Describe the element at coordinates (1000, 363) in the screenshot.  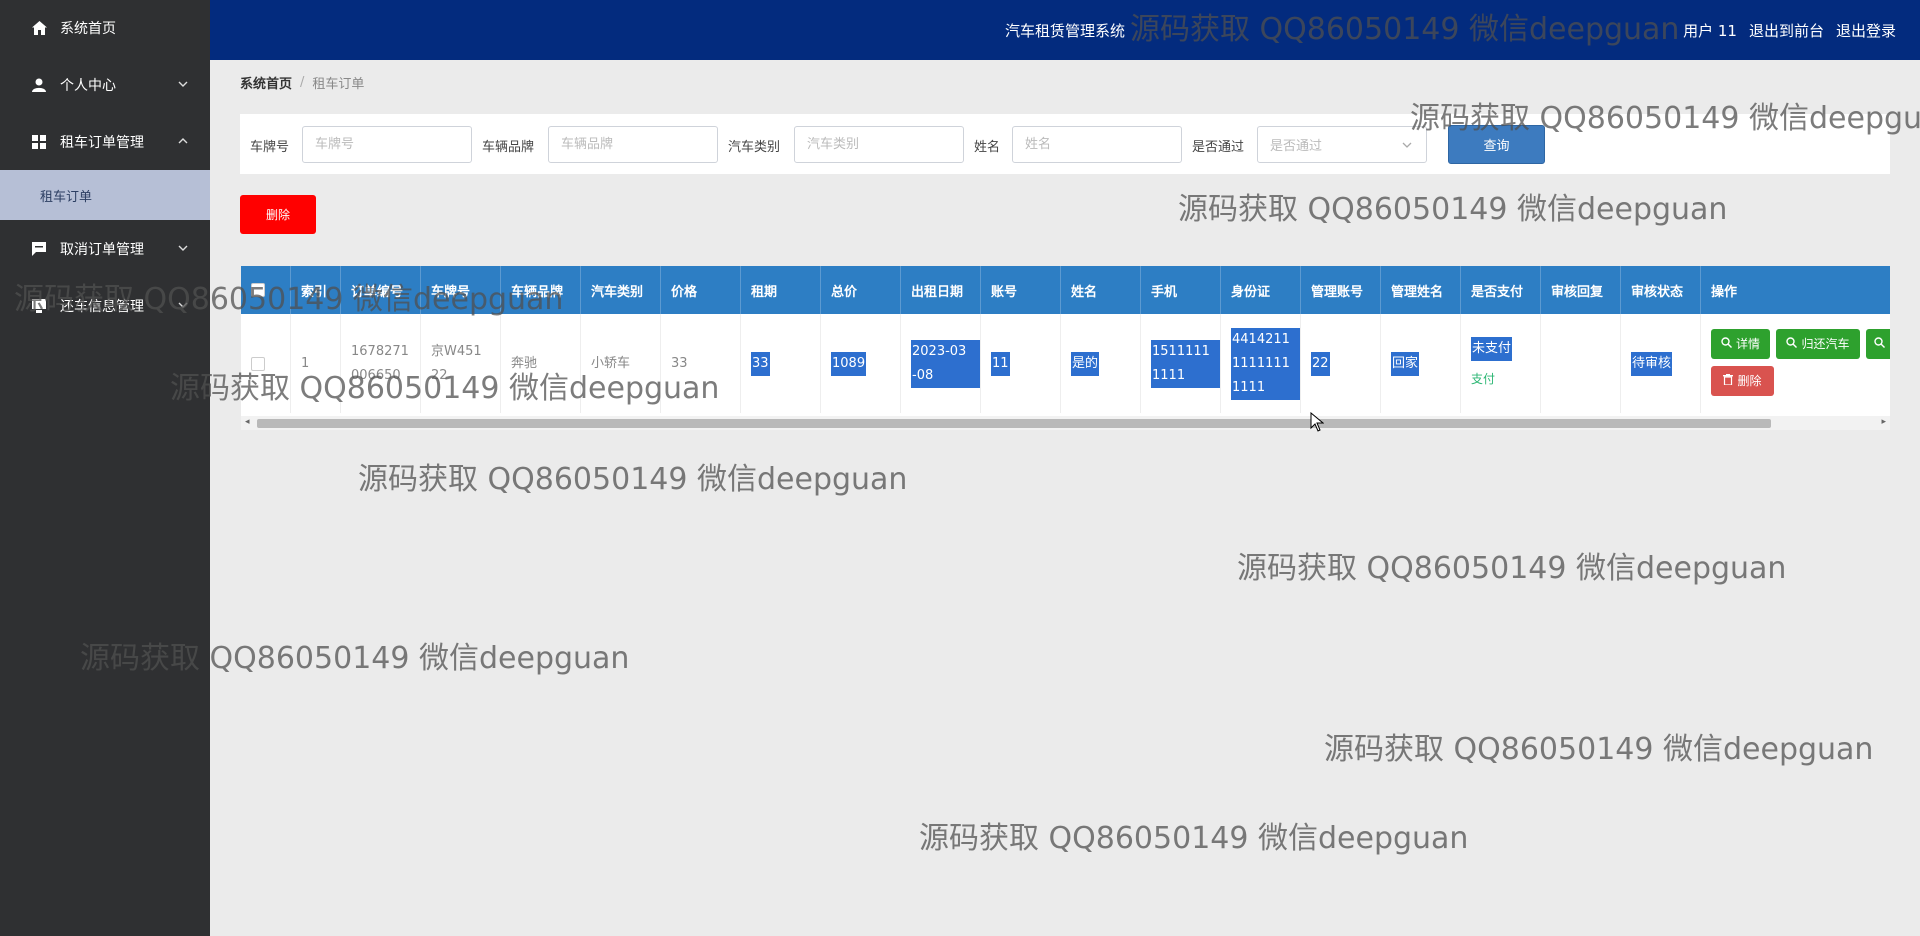
I see `cell-account-value: 11` at that location.